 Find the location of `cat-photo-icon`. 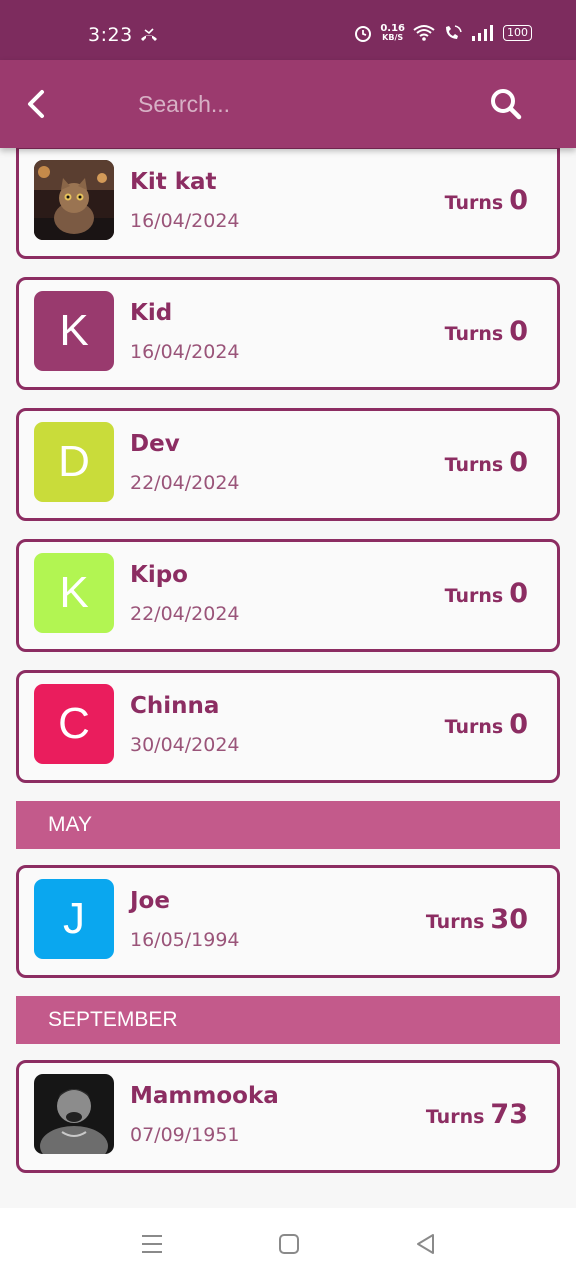

cat-photo-icon is located at coordinates (74, 200).